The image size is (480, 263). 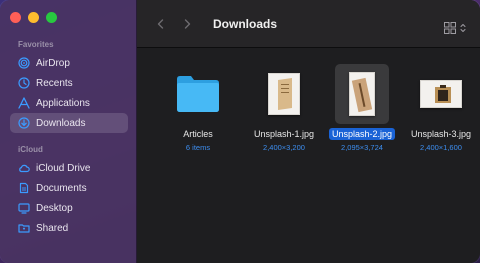 I want to click on chevron-right-icon, so click(x=187, y=23).